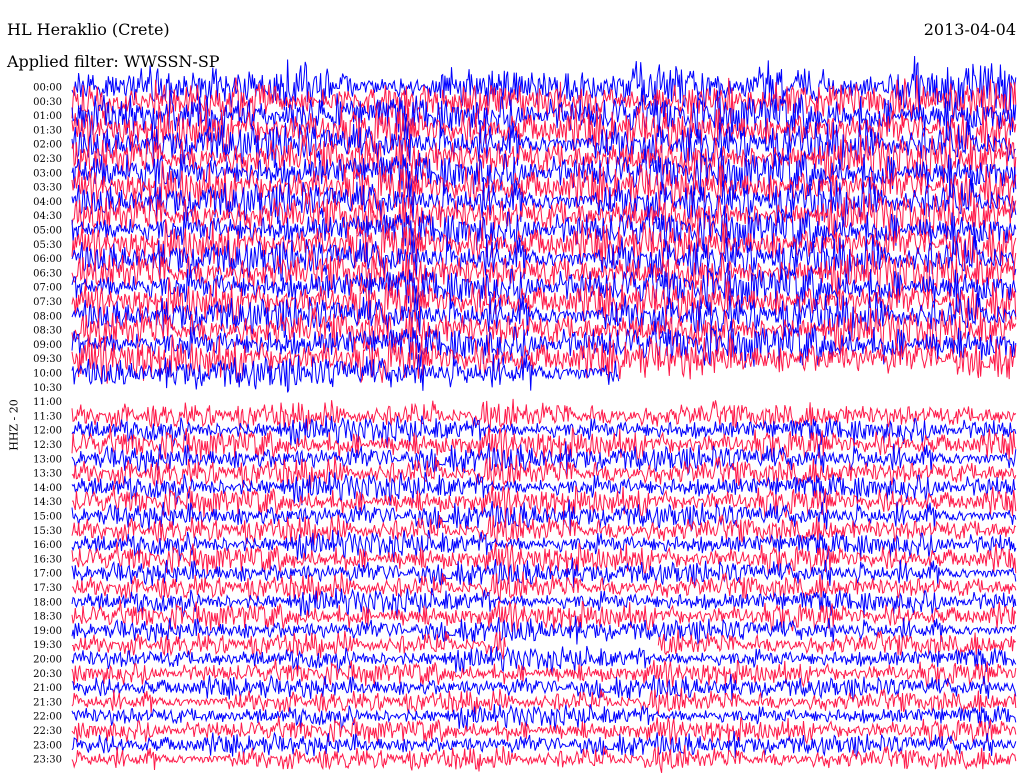  What do you see at coordinates (47, 374) in the screenshot?
I see `tick-label-1000: 10:00` at bounding box center [47, 374].